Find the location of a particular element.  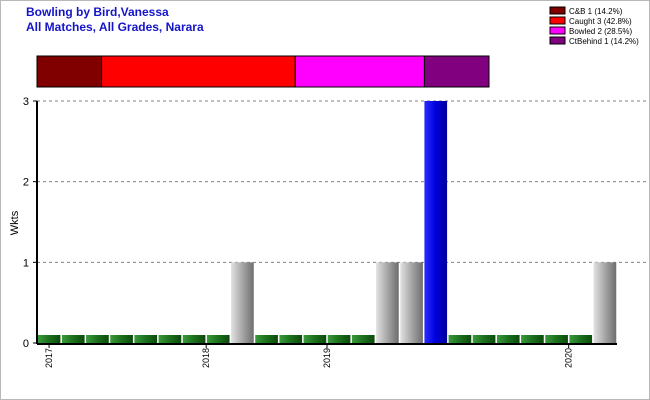

y-tick-label: 0 is located at coordinates (26, 344).